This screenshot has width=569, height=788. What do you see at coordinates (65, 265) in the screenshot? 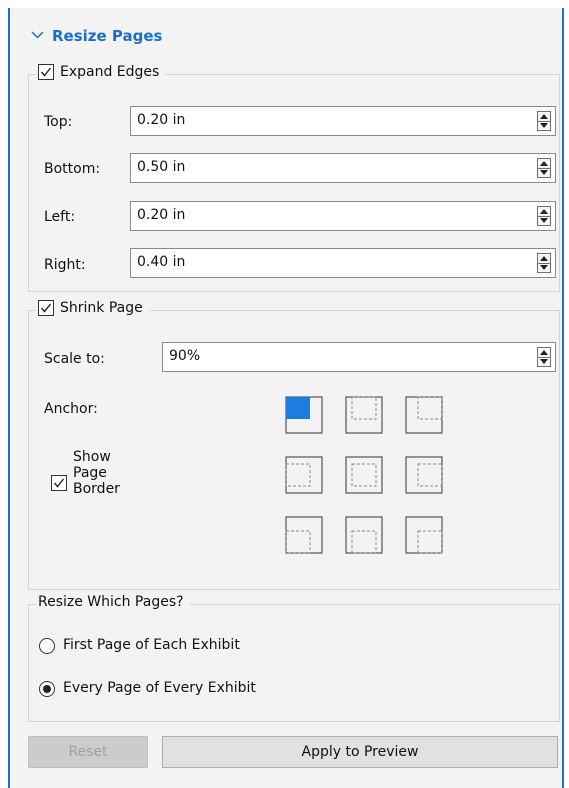
I see `right-label: Right:` at bounding box center [65, 265].